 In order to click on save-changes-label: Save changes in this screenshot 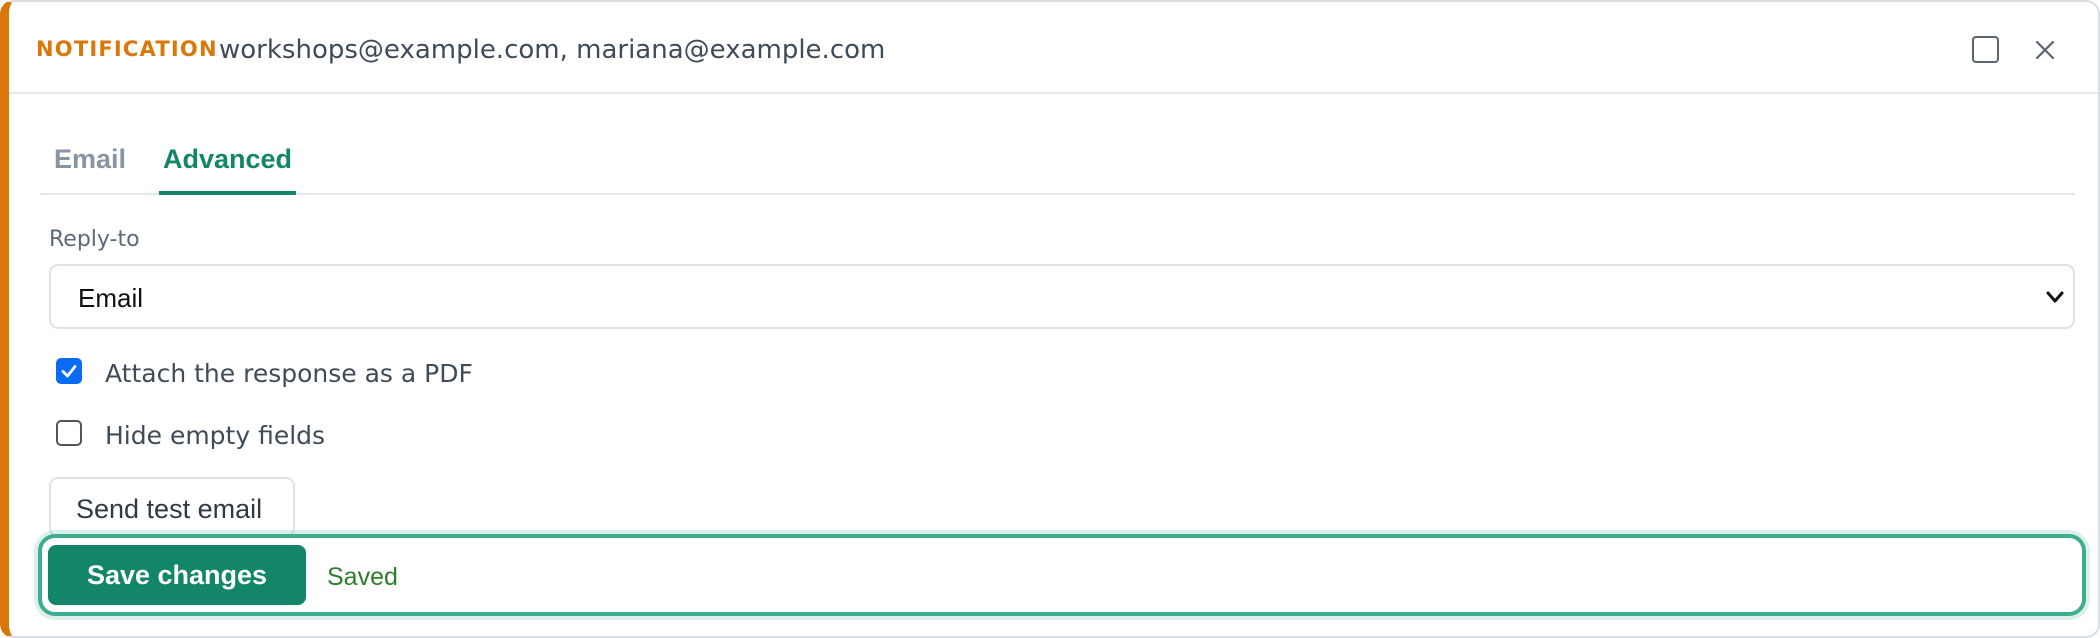, I will do `click(177, 575)`.